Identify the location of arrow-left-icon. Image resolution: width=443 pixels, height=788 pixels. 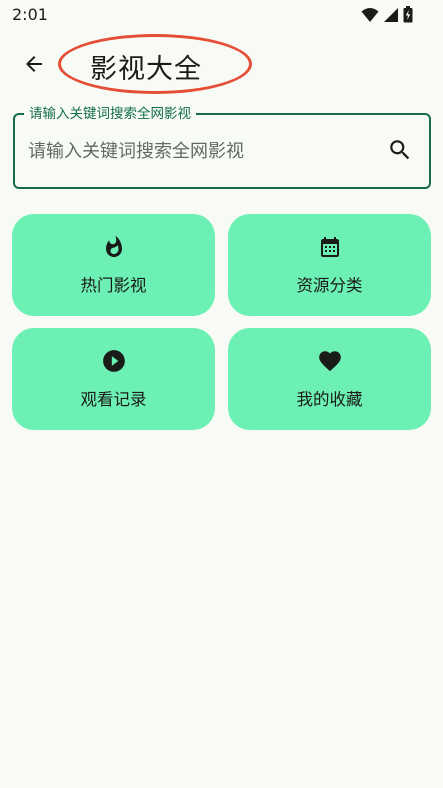
(34, 66).